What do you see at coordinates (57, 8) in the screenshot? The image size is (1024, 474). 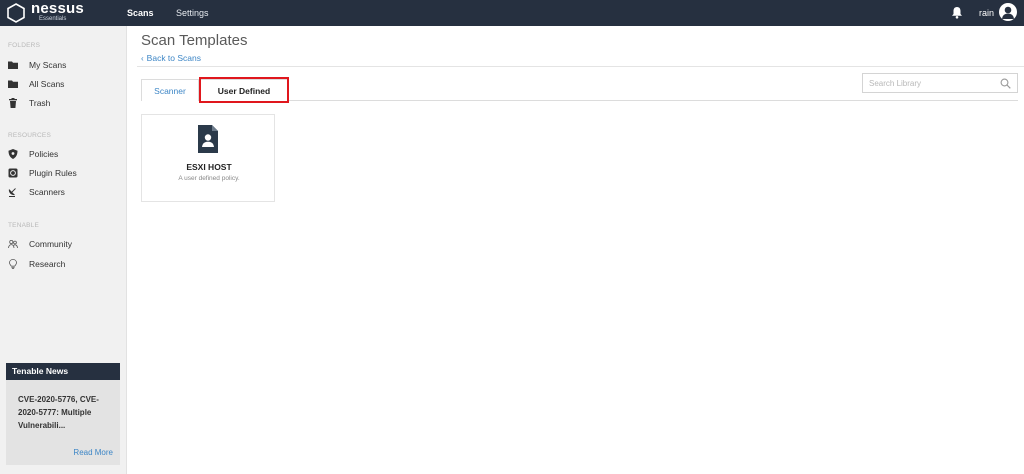 I see `logo-text: nessus` at bounding box center [57, 8].